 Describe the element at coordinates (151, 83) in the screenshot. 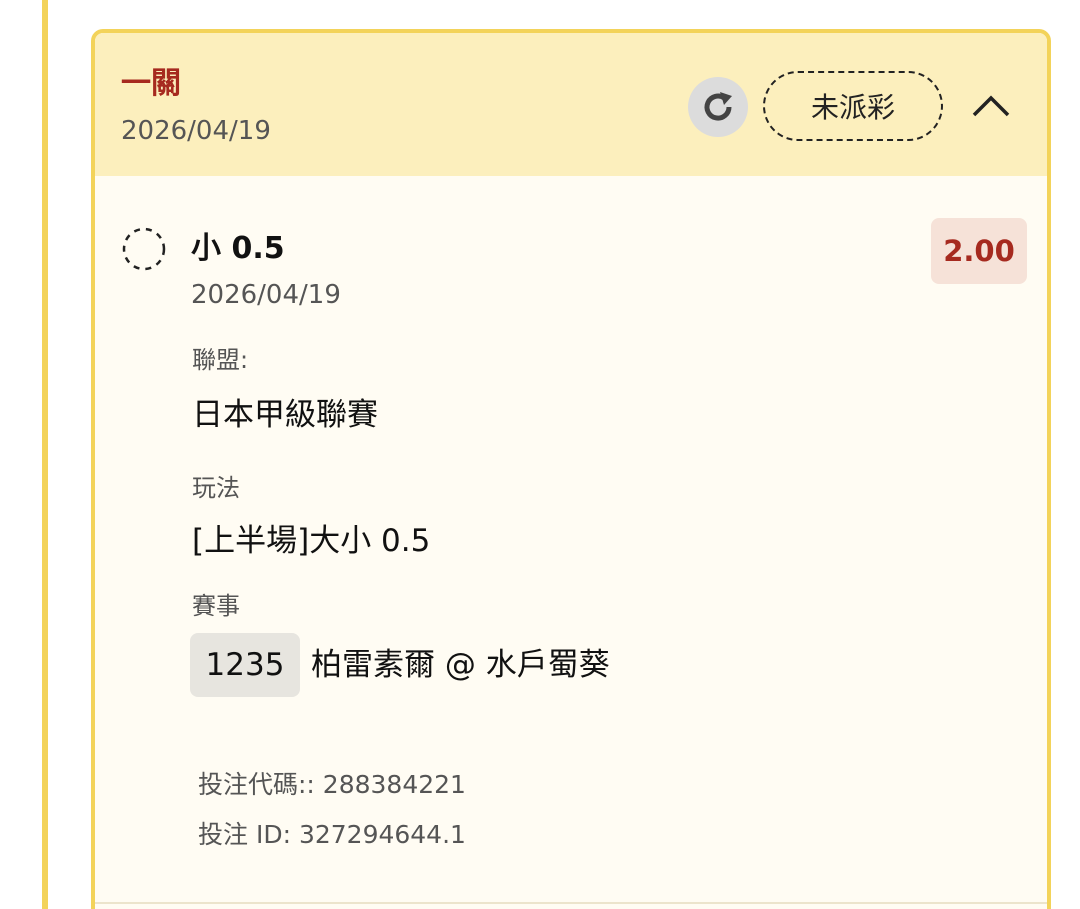

I see `bet-type-label: 一關` at that location.